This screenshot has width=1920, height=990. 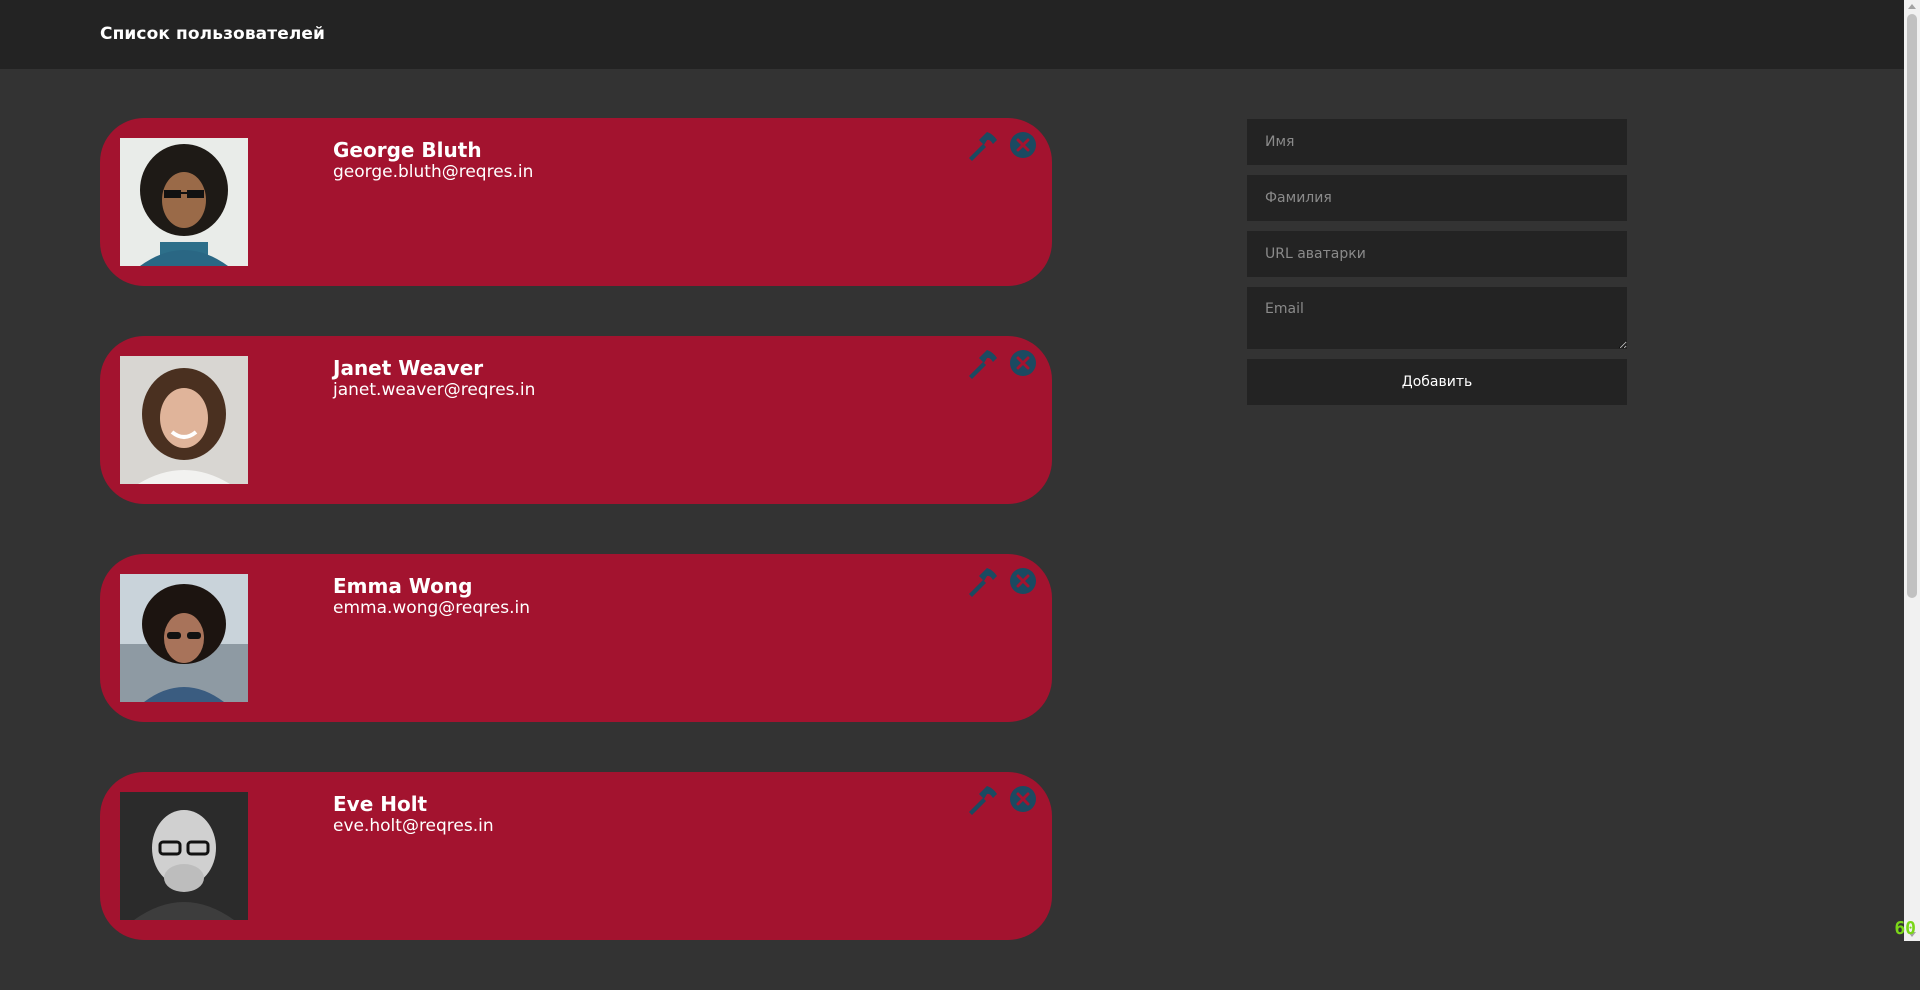 What do you see at coordinates (576, 638) in the screenshot?
I see `user-card: Emma Wong emma.wong@reqres.in` at bounding box center [576, 638].